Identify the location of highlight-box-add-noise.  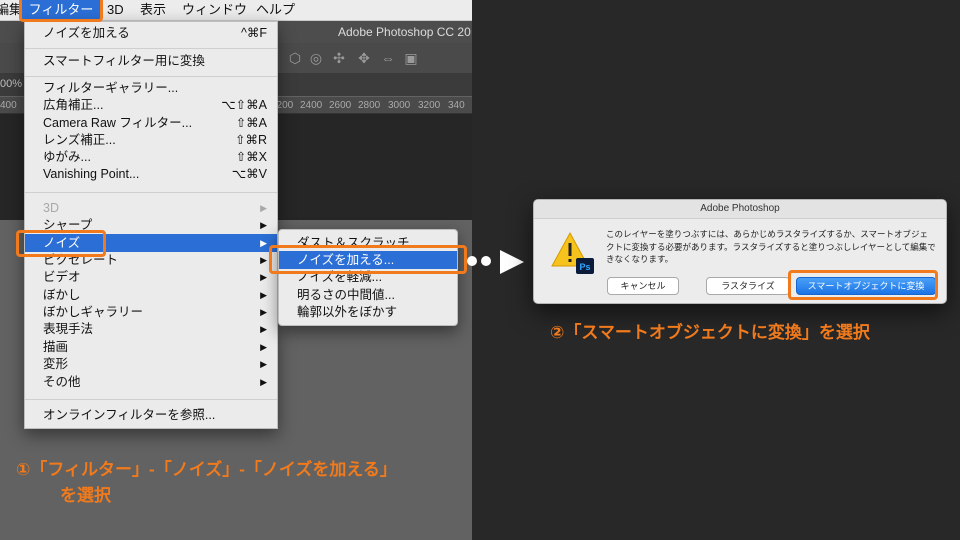
(368, 259).